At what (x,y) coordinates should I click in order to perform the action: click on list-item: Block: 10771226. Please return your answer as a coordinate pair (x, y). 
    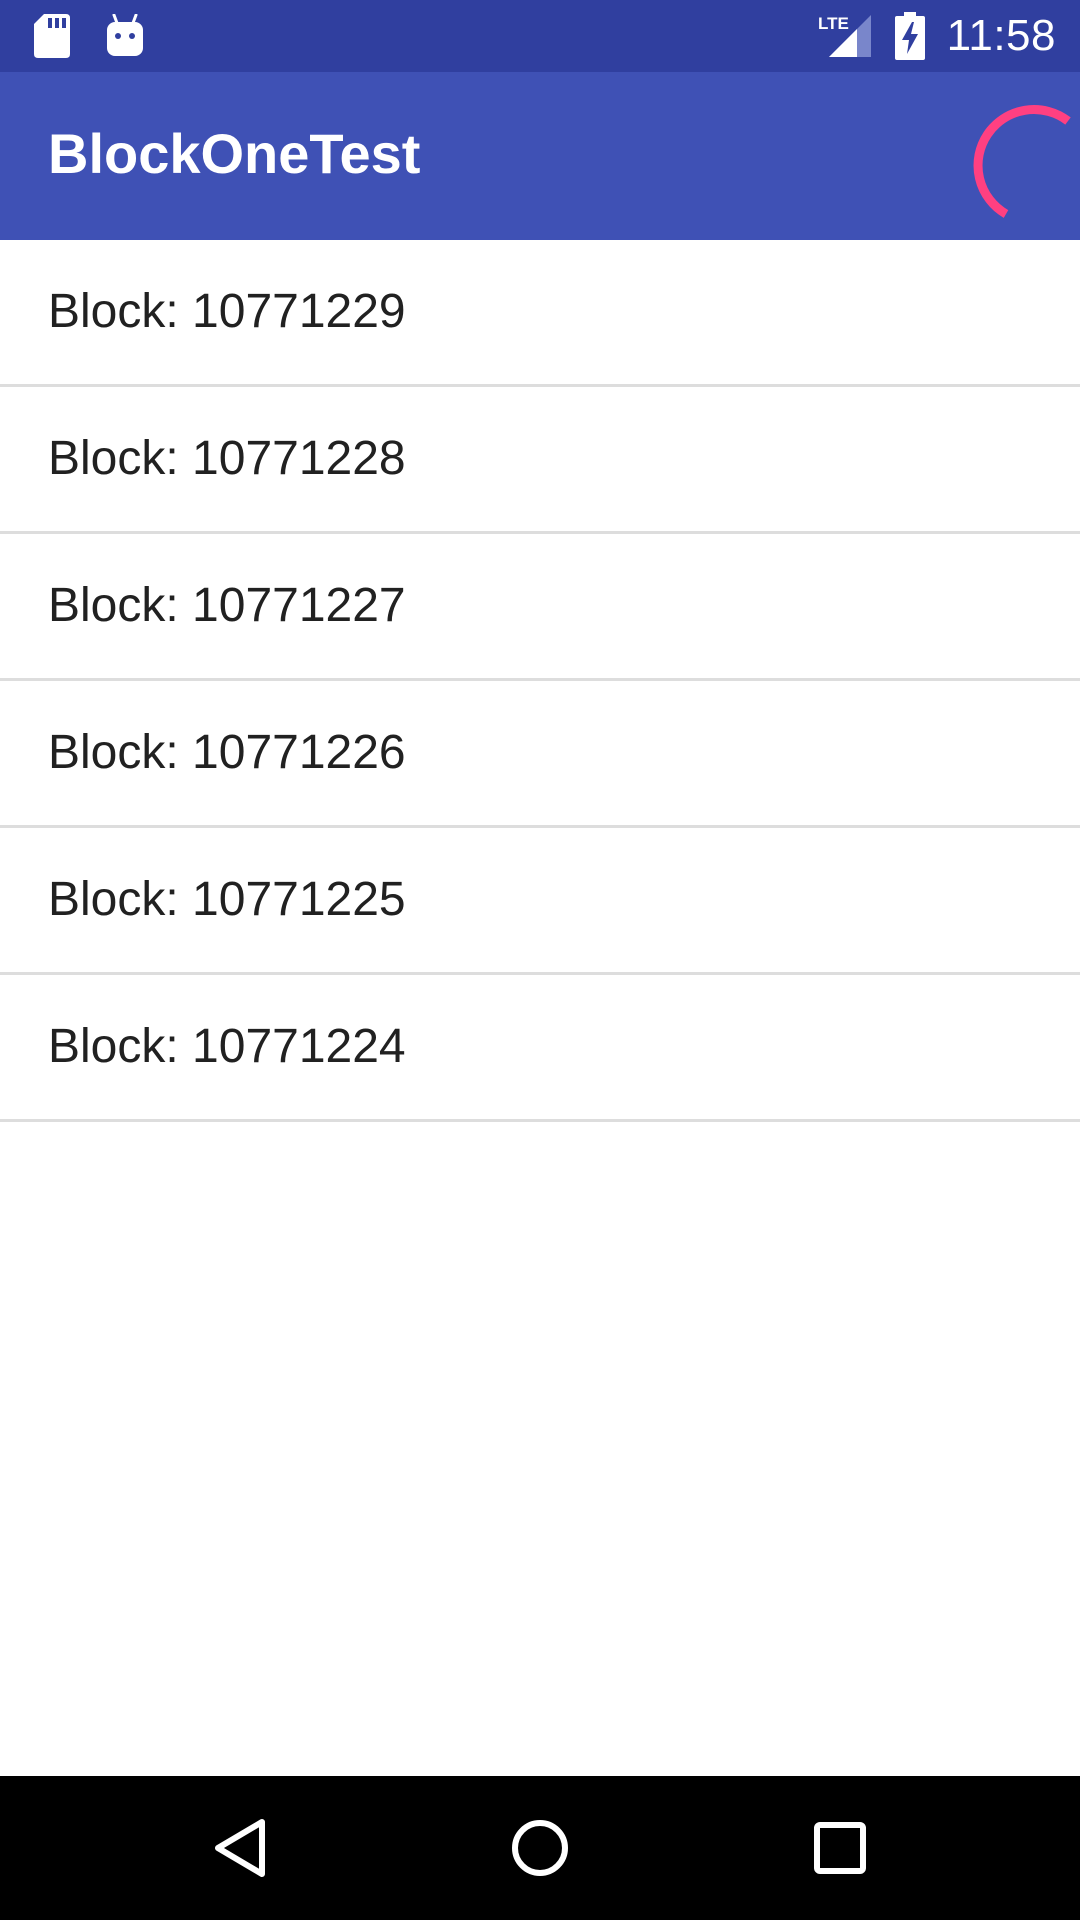
    Looking at the image, I should click on (540, 754).